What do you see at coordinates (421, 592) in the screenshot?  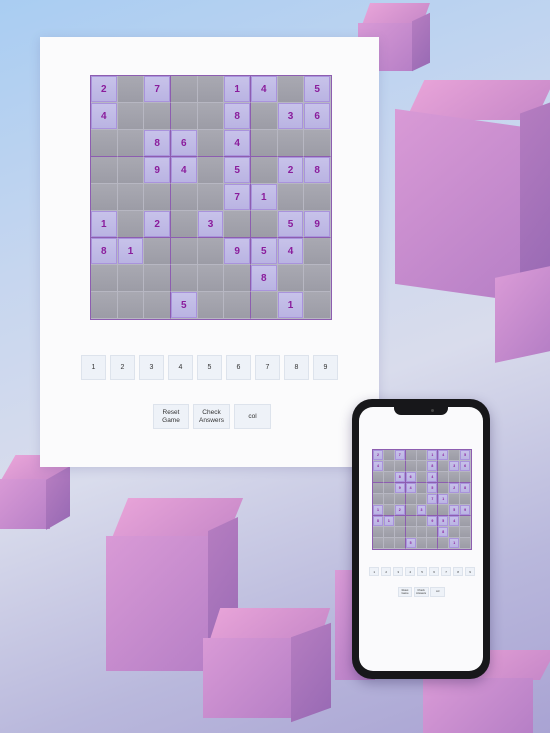 I see `mobile-check-answers-button: Check Answers` at bounding box center [421, 592].